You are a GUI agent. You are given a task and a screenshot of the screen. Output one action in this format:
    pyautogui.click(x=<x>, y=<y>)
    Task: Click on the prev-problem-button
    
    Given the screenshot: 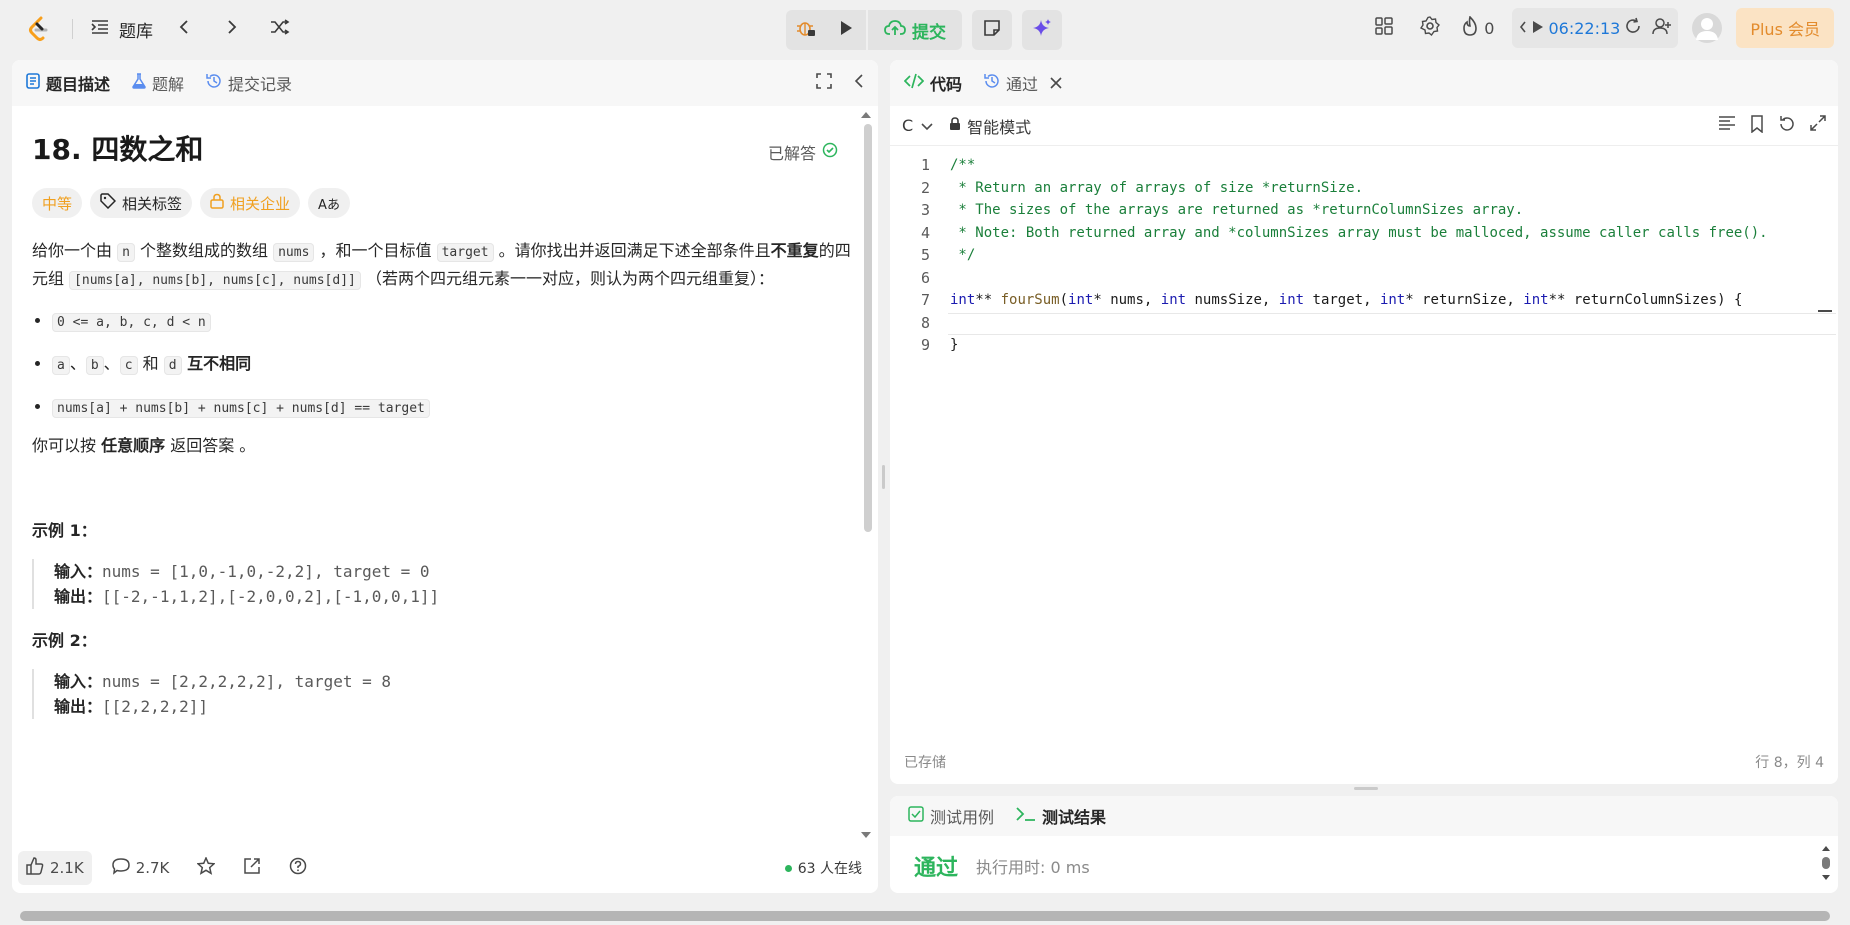 What is the action you would take?
    pyautogui.click(x=184, y=29)
    